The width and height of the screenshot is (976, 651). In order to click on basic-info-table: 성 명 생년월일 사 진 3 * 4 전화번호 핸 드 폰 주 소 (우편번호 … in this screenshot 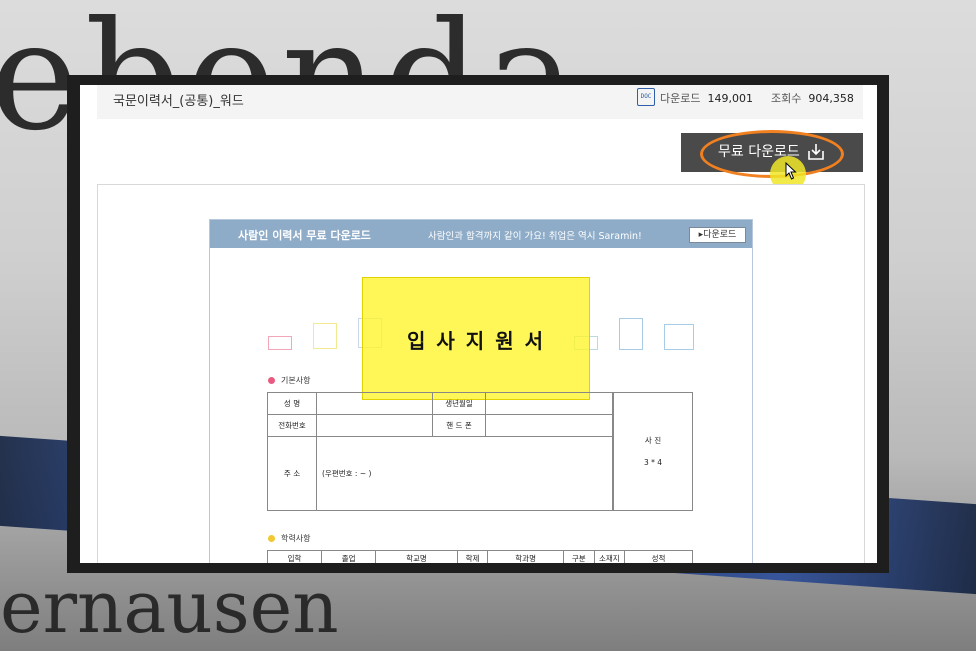, I will do `click(480, 451)`.